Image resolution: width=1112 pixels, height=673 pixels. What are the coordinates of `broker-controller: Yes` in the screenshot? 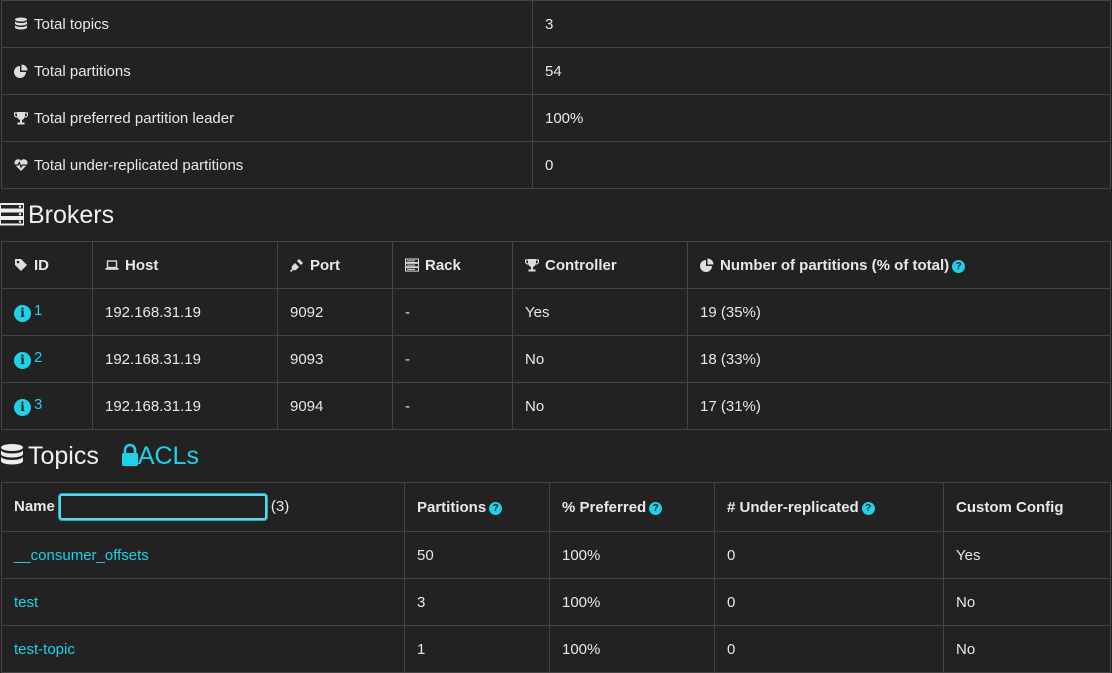 It's located at (600, 312).